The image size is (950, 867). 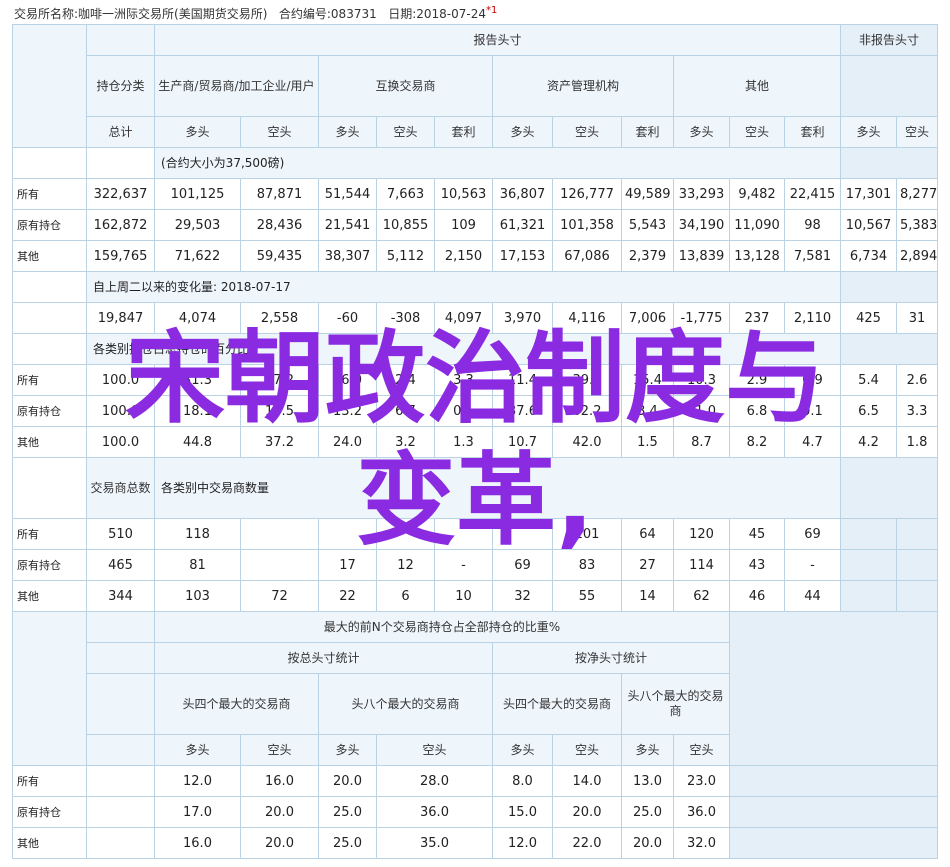 What do you see at coordinates (587, 194) in the screenshot?
I see `value-cell: 126,777` at bounding box center [587, 194].